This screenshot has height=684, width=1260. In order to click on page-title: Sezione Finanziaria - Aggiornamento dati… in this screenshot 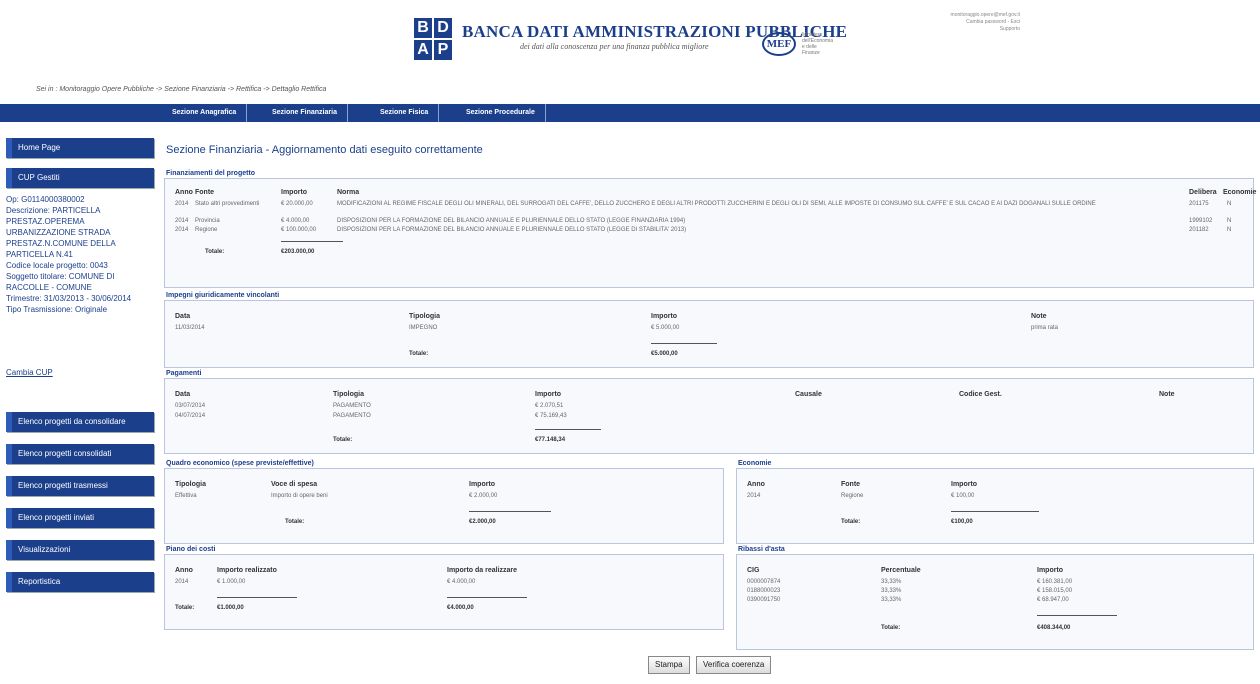, I will do `click(324, 150)`.